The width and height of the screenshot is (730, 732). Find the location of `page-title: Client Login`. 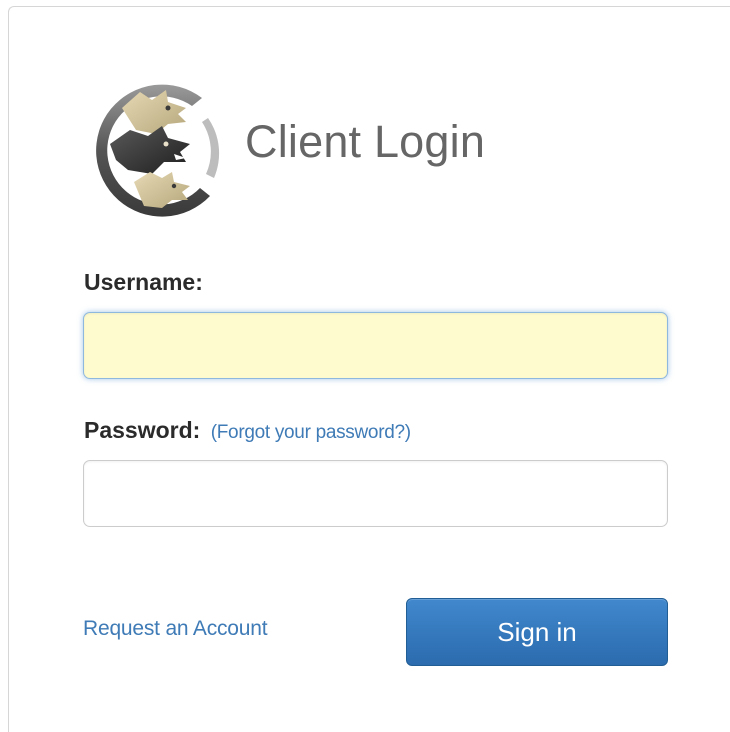

page-title: Client Login is located at coordinates (365, 141).